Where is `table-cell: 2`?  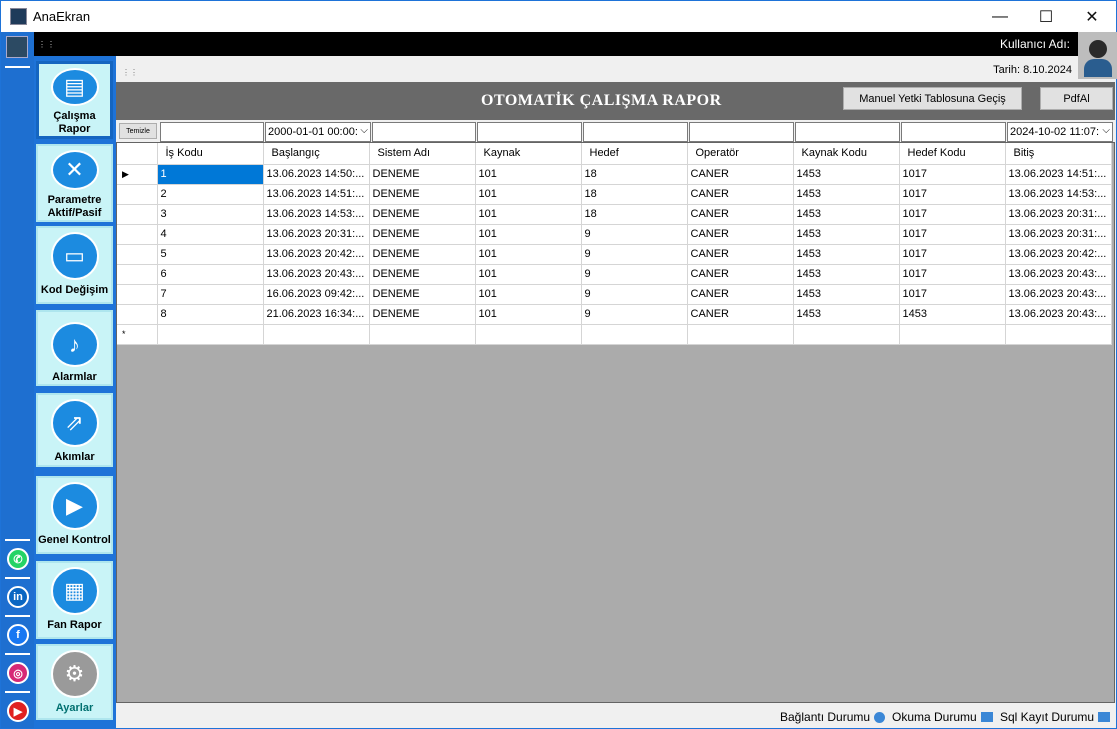 table-cell: 2 is located at coordinates (210, 194).